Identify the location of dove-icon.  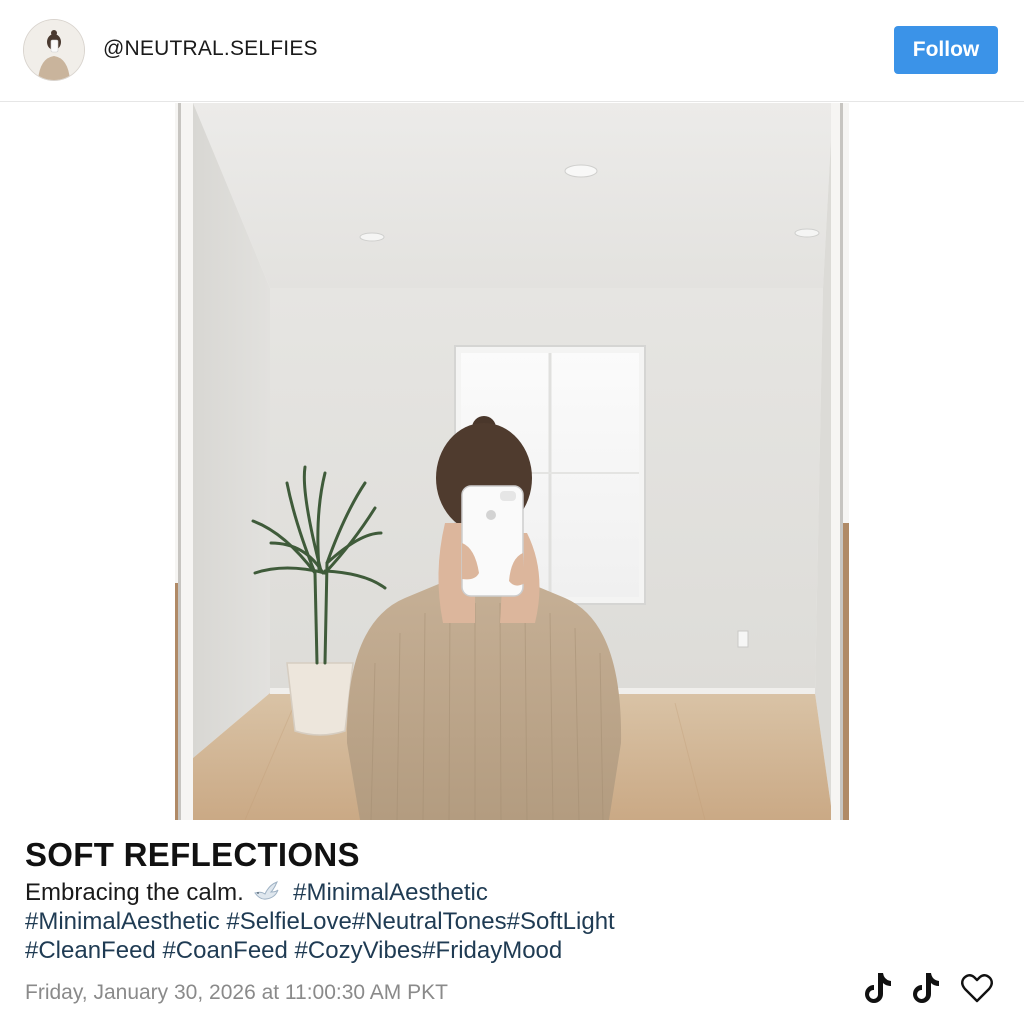
(266, 891).